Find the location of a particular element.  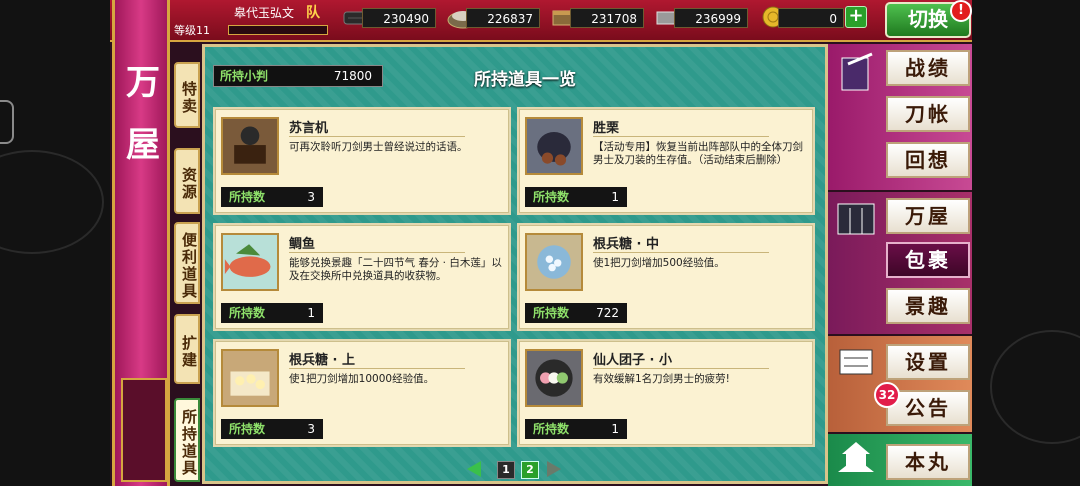

item-description: 可再次聆听刀剑男士曾经说过的话语。 is located at coordinates (378, 147).